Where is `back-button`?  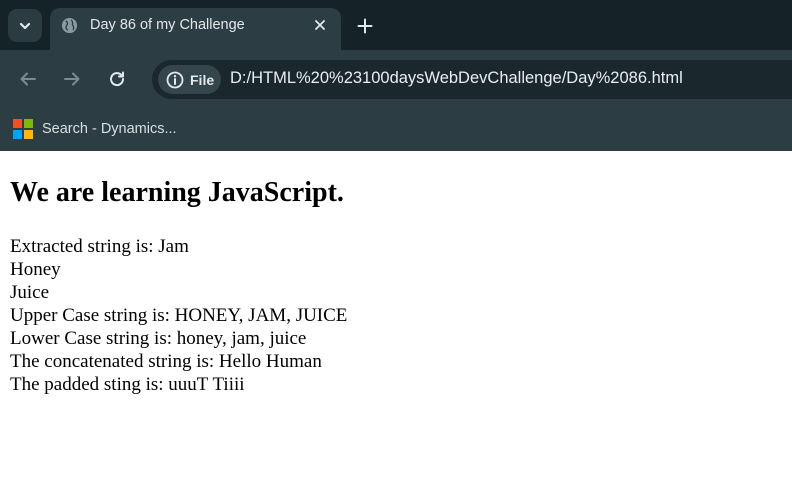 back-button is located at coordinates (28, 79).